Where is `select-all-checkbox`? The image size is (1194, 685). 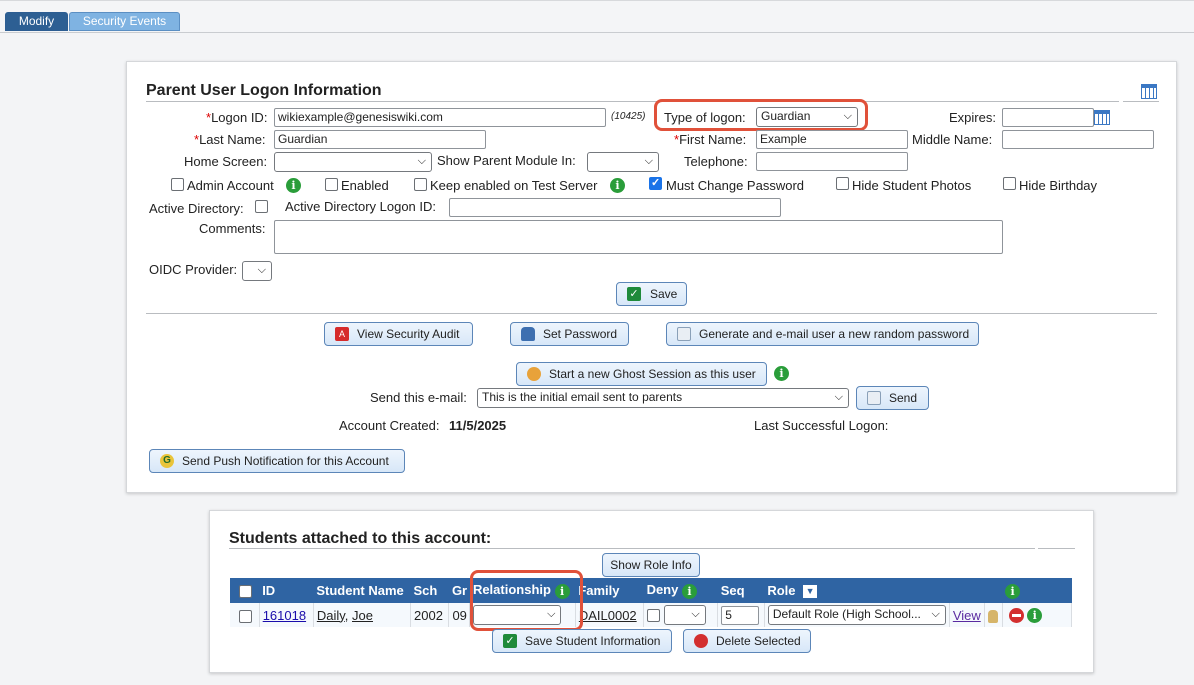
select-all-checkbox is located at coordinates (245, 592).